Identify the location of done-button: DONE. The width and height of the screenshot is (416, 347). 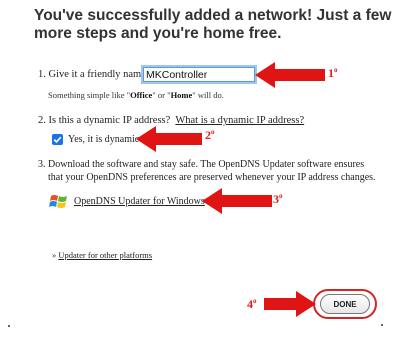
(345, 304).